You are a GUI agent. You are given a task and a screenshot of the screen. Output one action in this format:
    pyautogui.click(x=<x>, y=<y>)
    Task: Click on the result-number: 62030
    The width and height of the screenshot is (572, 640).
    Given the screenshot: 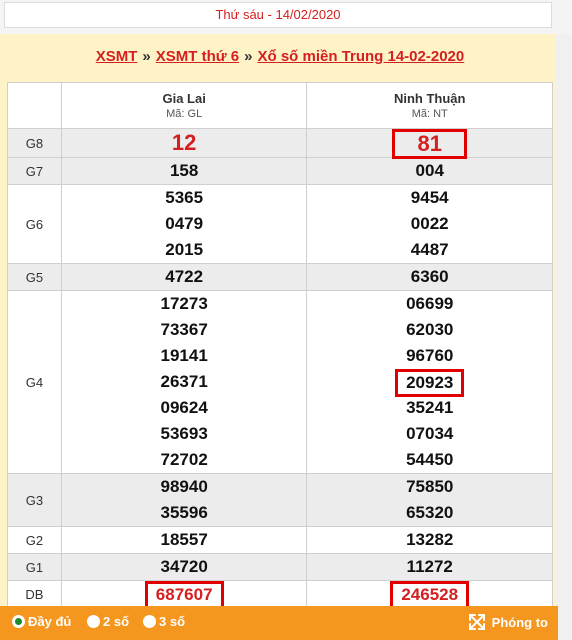 What is the action you would take?
    pyautogui.click(x=430, y=329)
    